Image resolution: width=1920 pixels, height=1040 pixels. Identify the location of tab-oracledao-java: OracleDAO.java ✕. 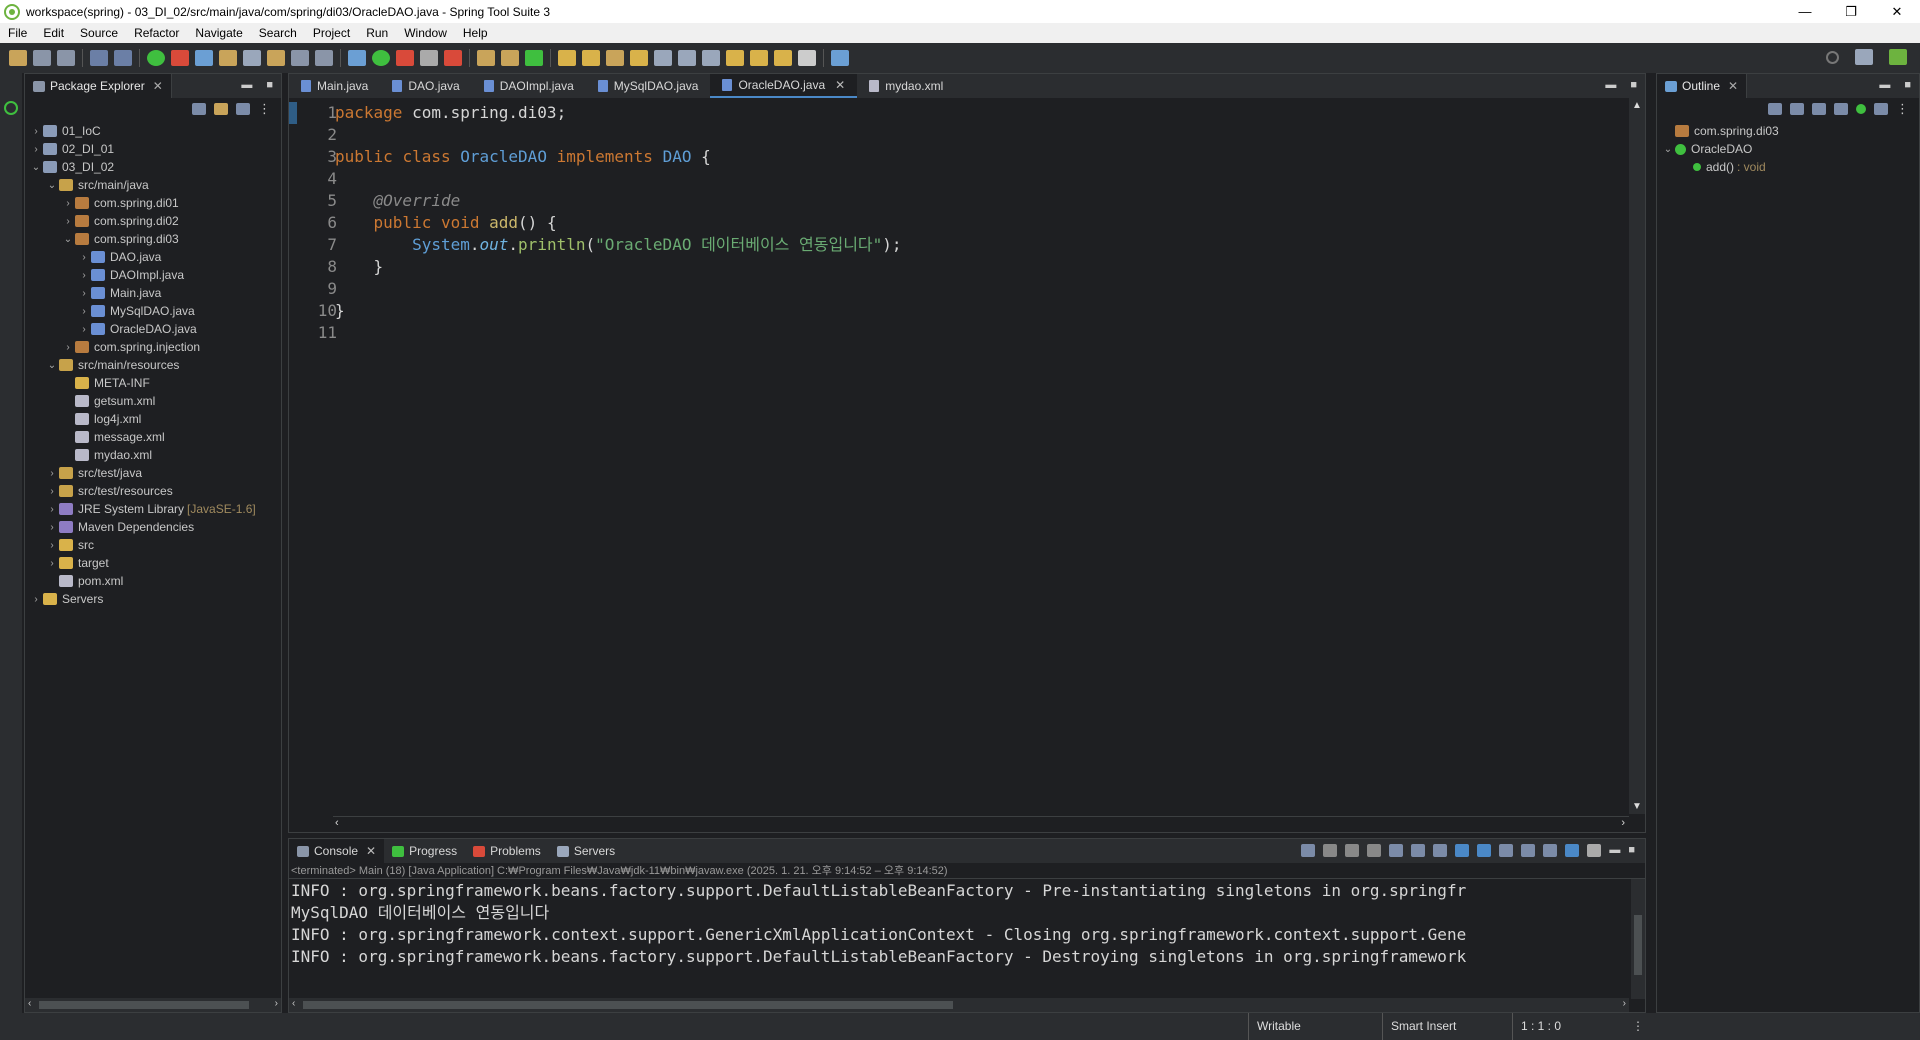
(784, 86).